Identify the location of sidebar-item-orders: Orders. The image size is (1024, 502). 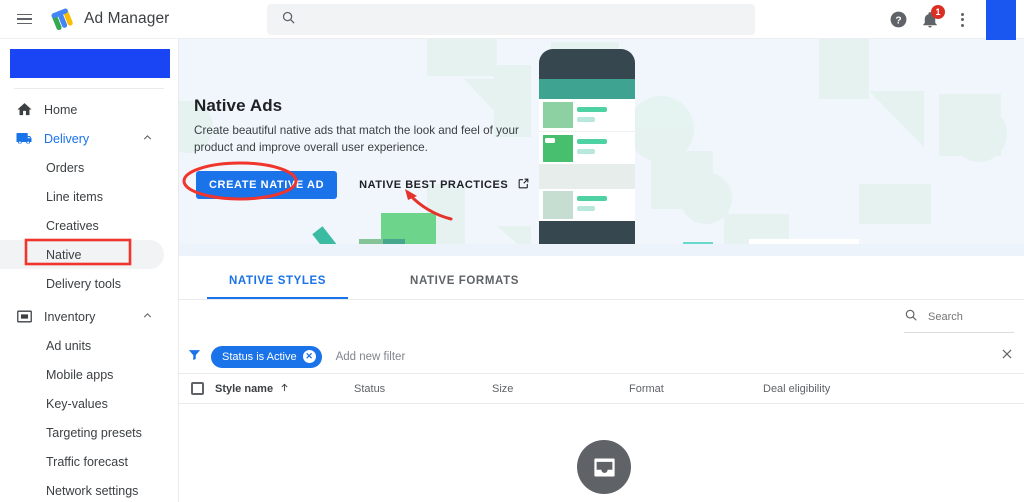
(82, 167).